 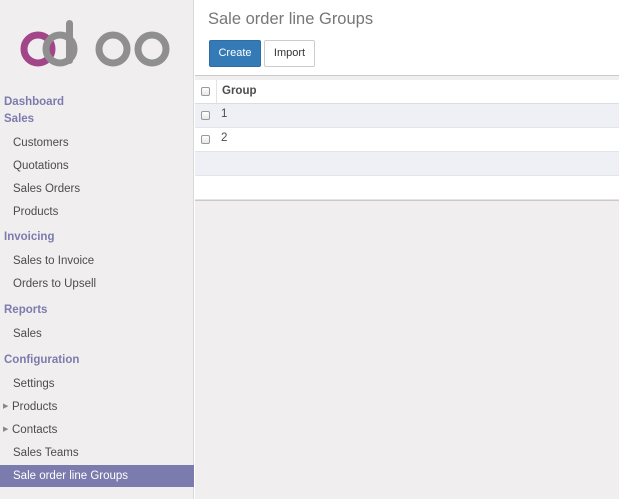 What do you see at coordinates (34, 102) in the screenshot?
I see `menu-section-dashboard: Dashboard` at bounding box center [34, 102].